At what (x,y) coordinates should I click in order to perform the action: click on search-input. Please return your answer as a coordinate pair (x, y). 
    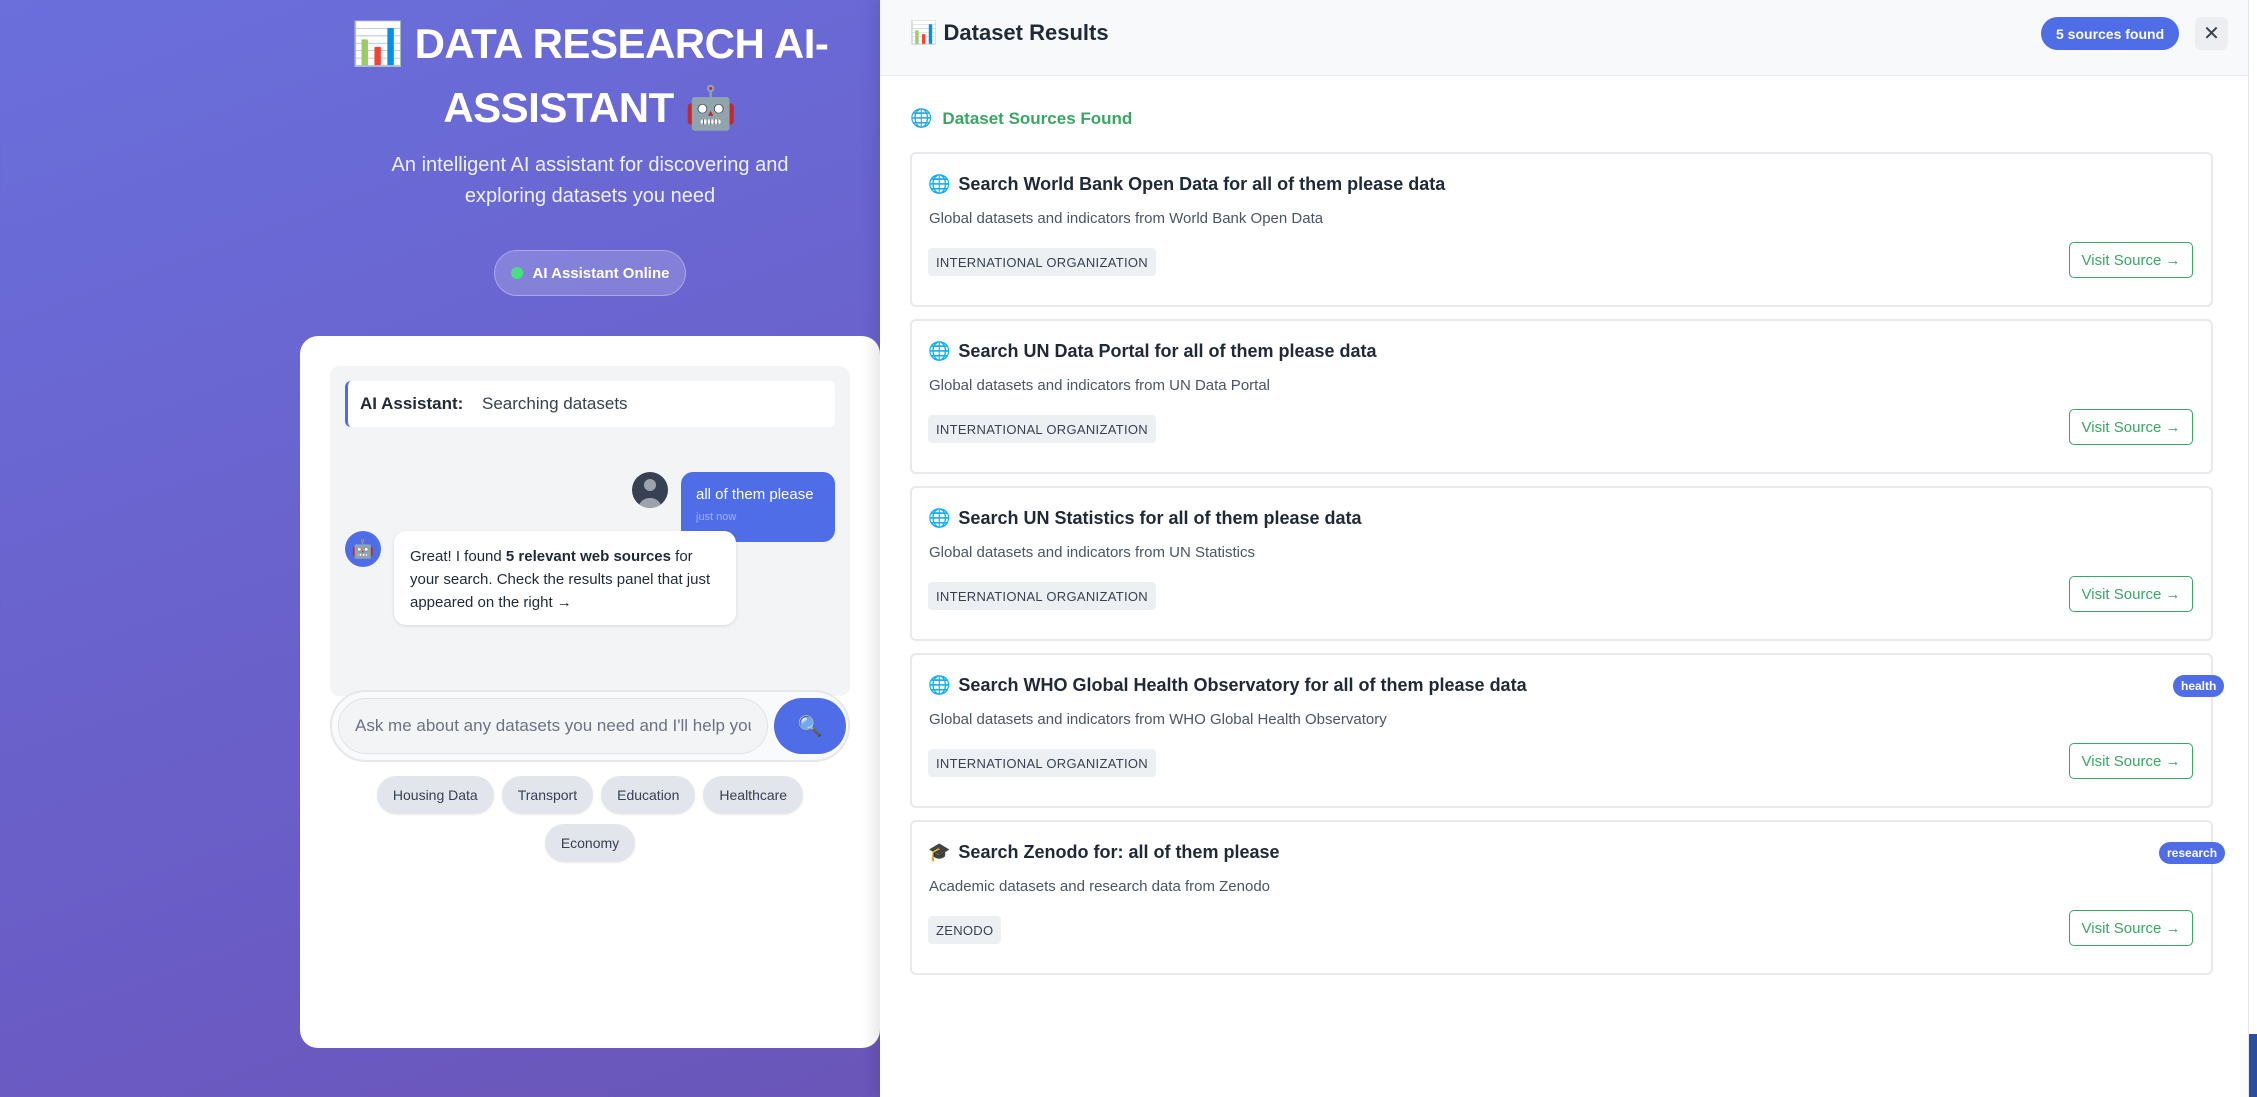
    Looking at the image, I should click on (553, 726).